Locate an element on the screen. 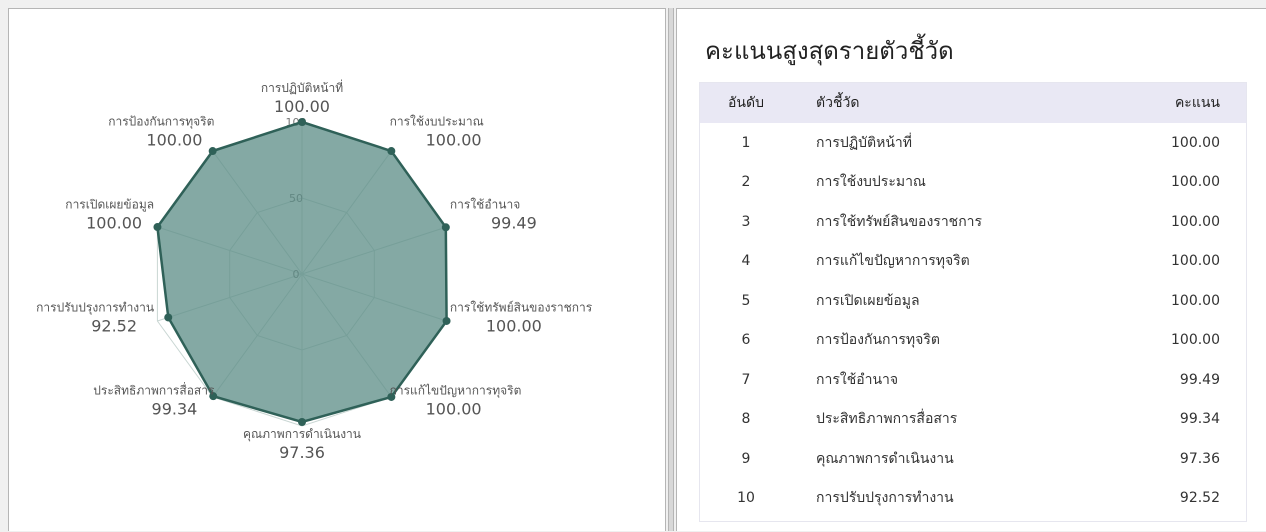 The height and width of the screenshot is (532, 1266). radar-axis-label: การปฏิบัติหน้าที่ is located at coordinates (302, 87).